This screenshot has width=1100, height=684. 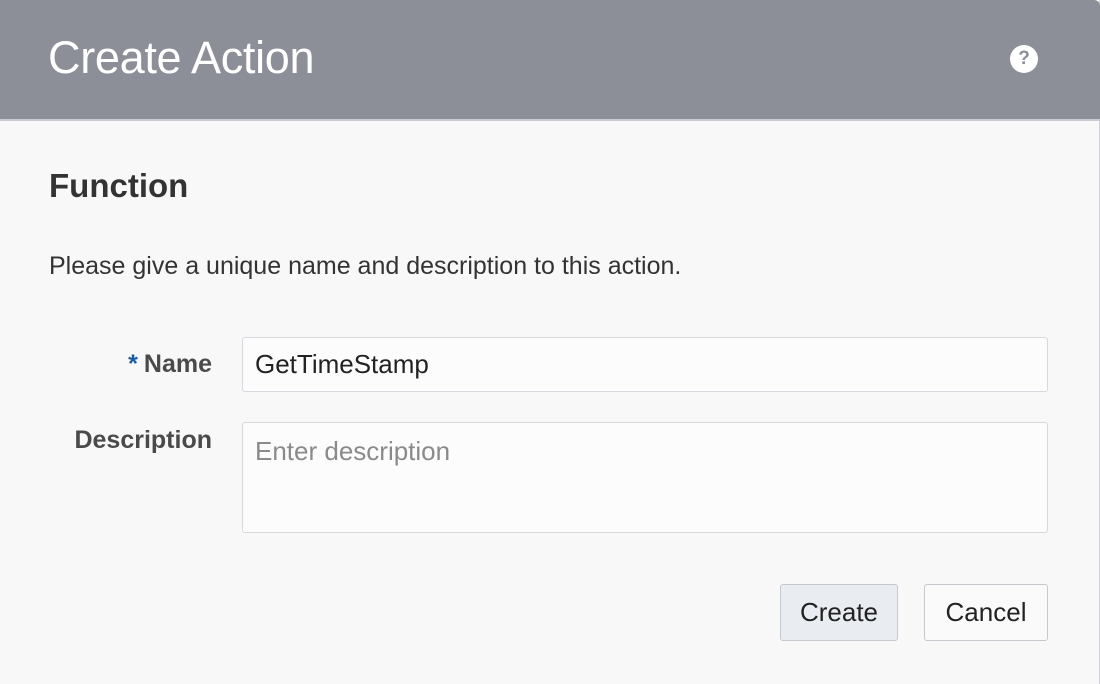 I want to click on description-field, so click(x=645, y=477).